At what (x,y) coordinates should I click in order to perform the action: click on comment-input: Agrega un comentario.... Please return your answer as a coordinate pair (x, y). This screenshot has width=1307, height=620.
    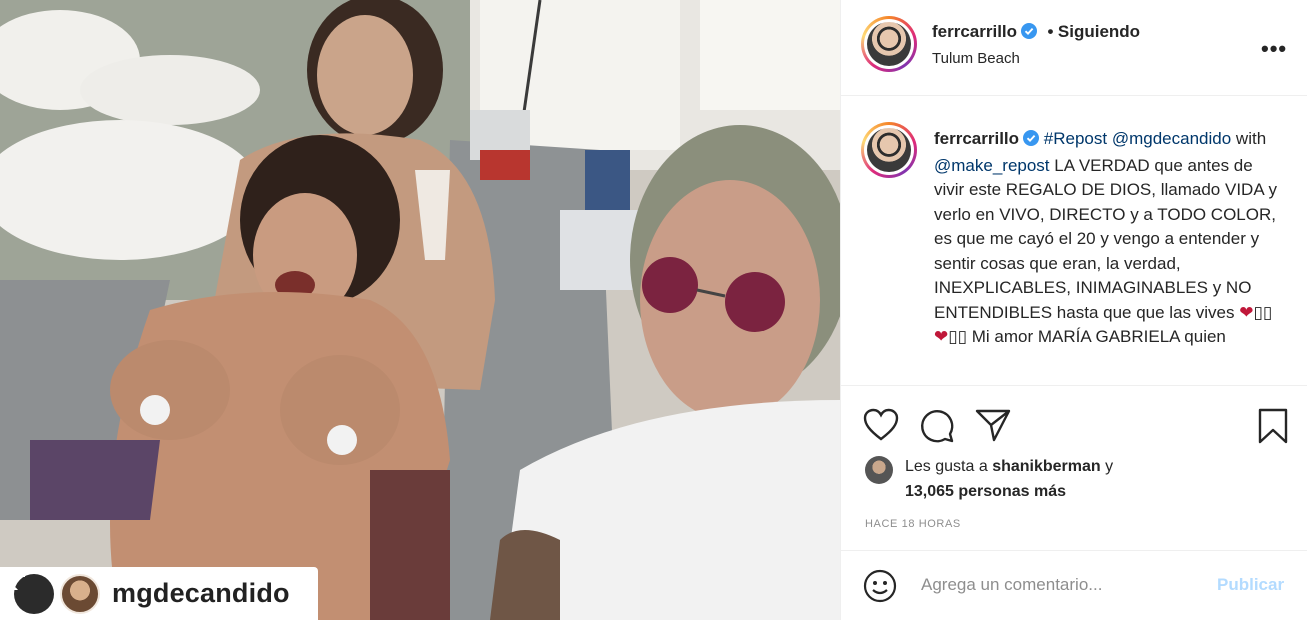
    Looking at the image, I should click on (1011, 585).